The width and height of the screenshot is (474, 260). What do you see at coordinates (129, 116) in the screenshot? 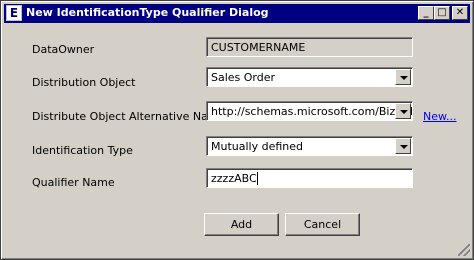
I see `alternative-name-label: Distribute Object Alternative Name` at bounding box center [129, 116].